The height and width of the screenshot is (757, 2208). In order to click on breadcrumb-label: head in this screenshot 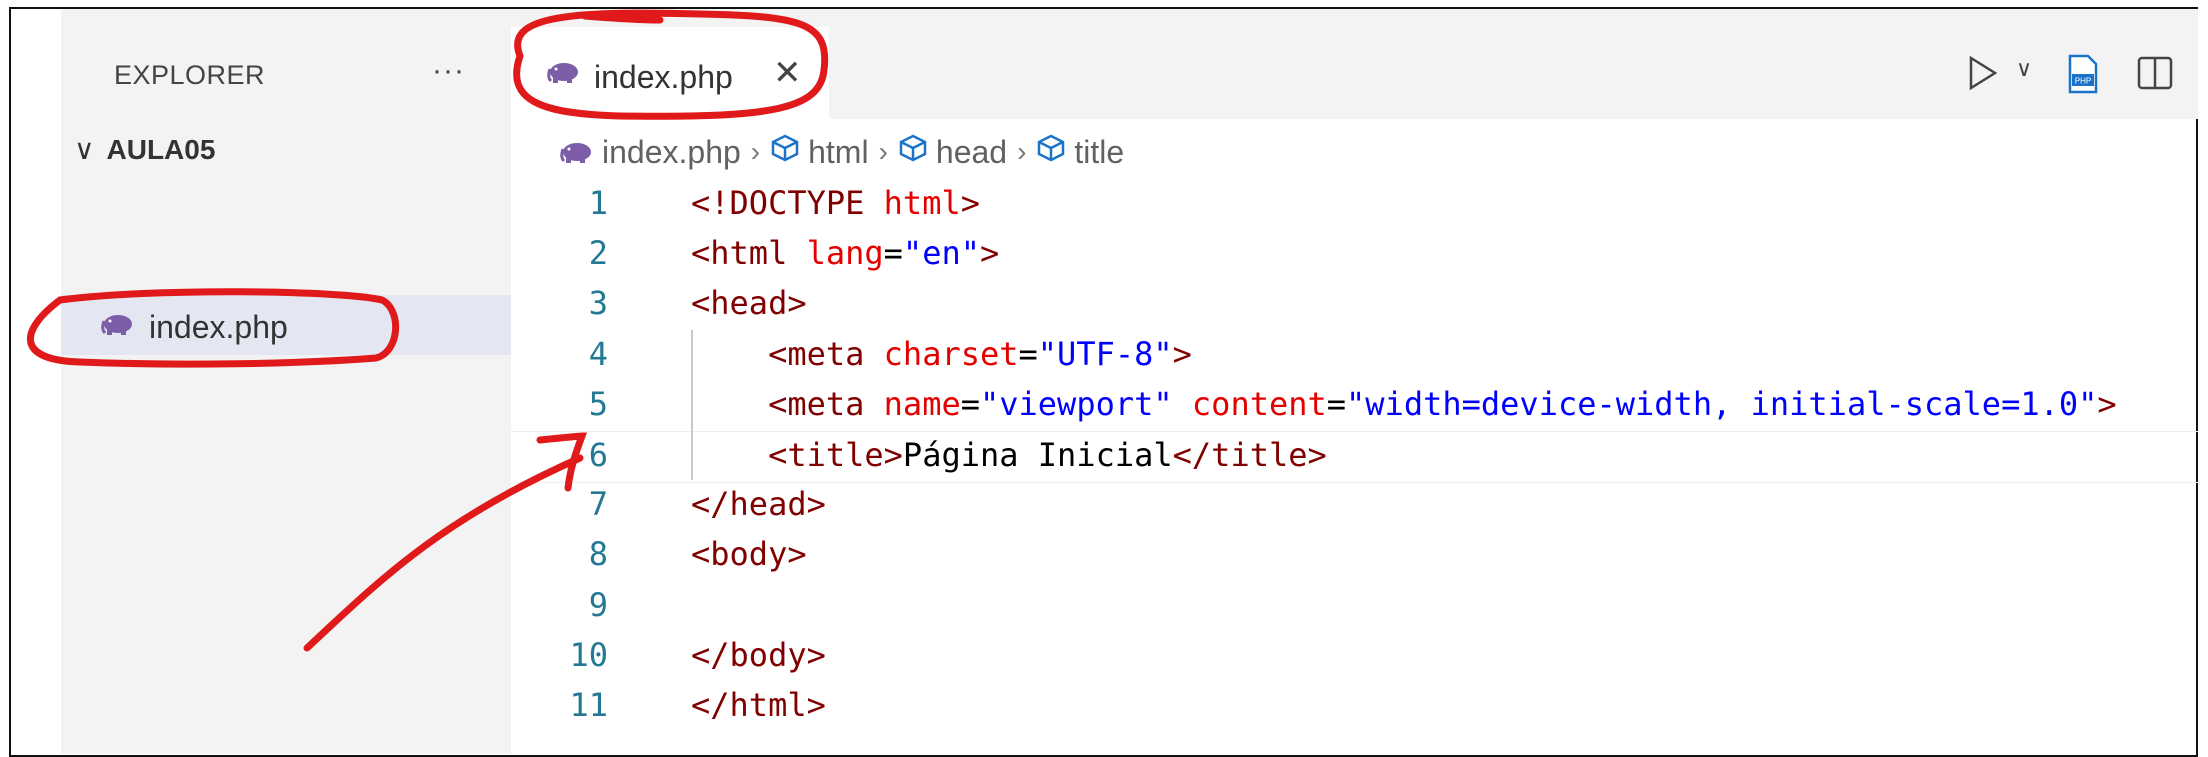, I will do `click(971, 151)`.